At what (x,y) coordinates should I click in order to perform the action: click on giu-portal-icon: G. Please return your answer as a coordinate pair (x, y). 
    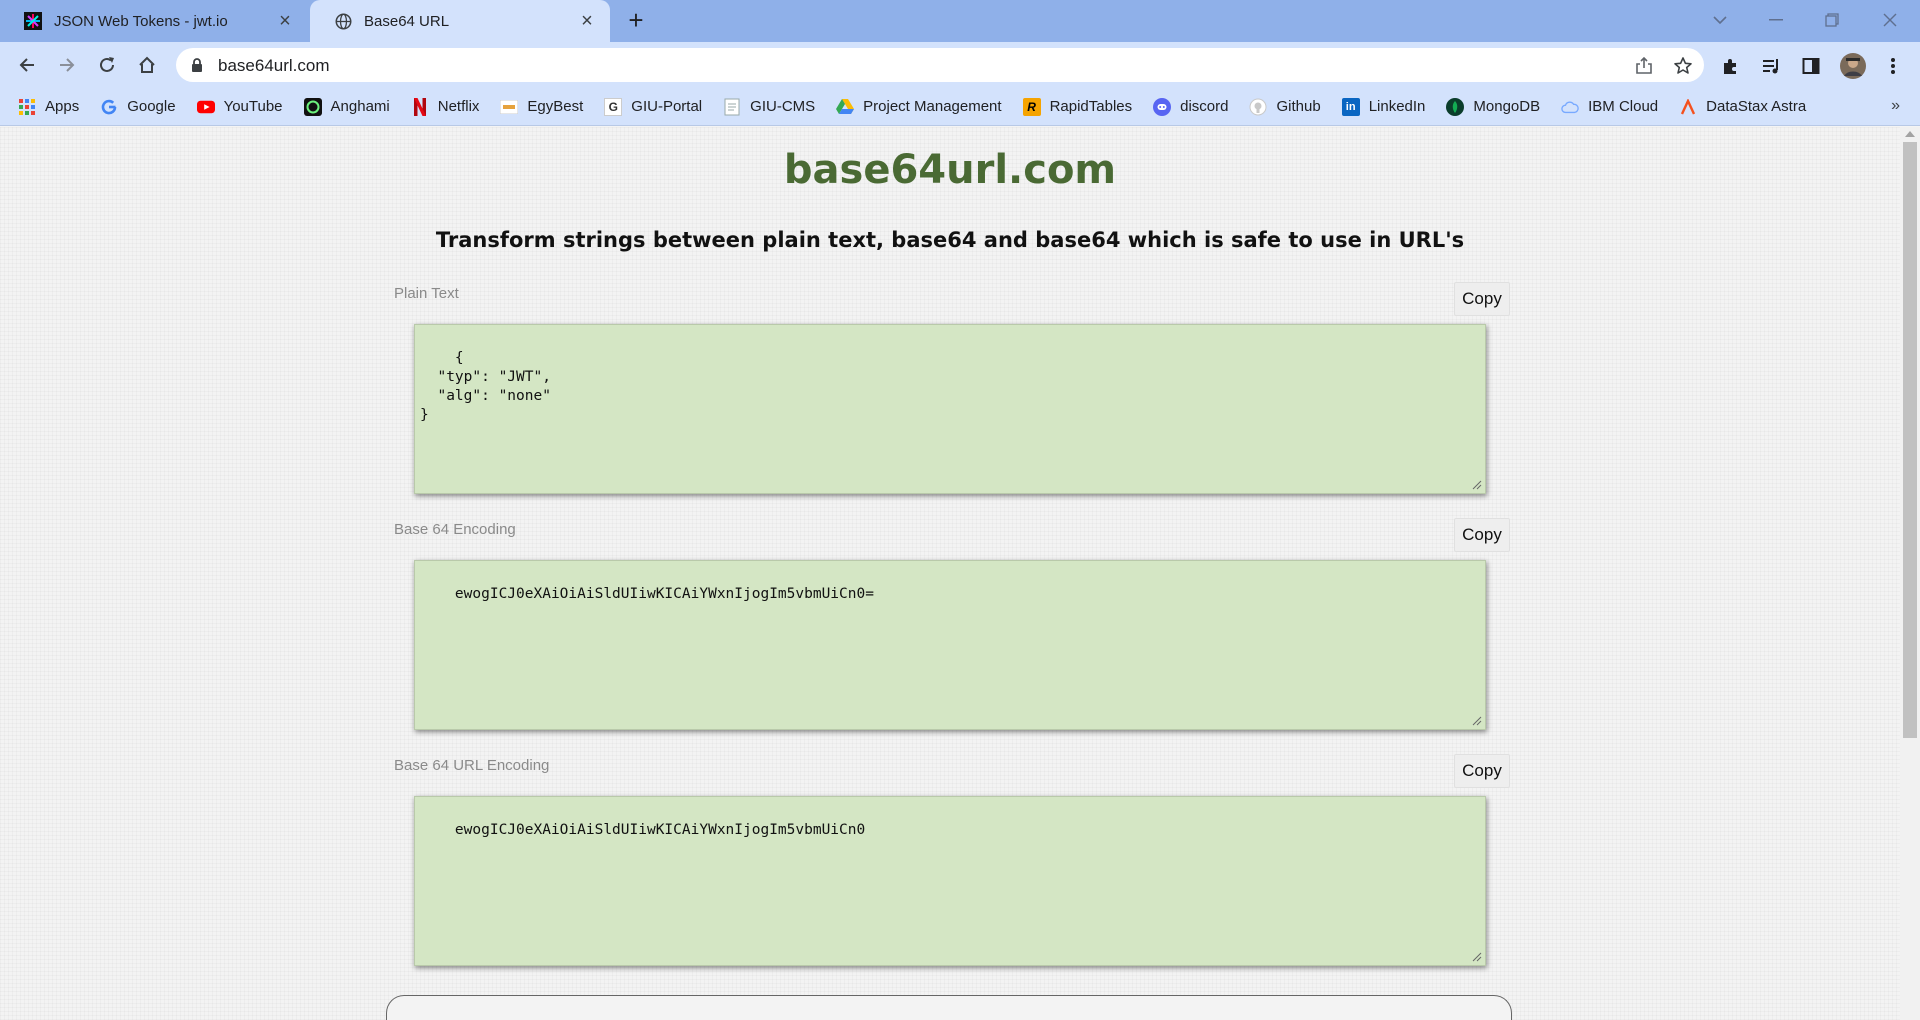
    Looking at the image, I should click on (613, 106).